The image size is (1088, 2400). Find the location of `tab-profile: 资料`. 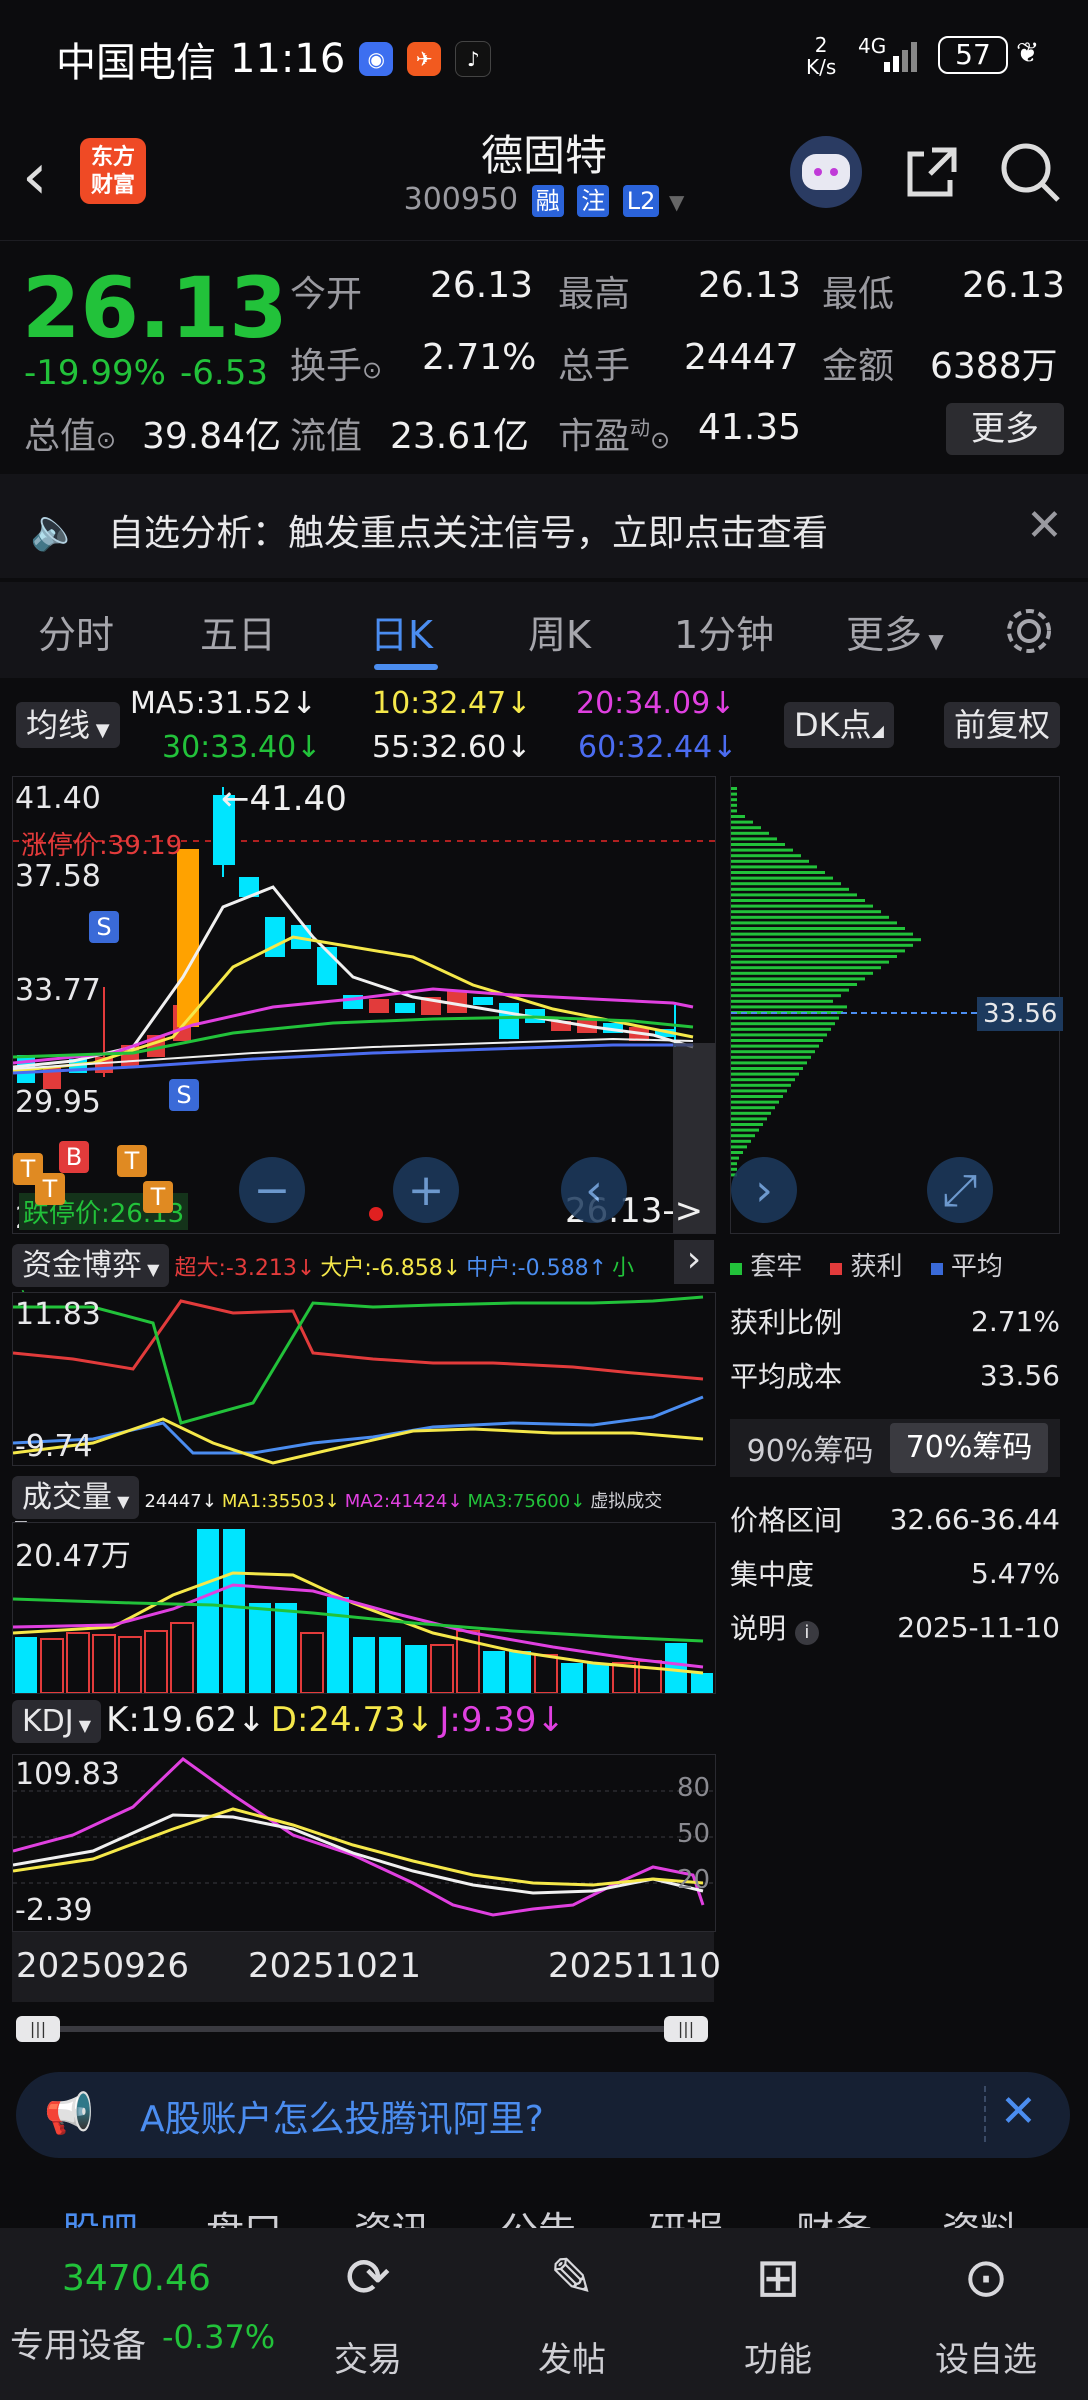

tab-profile: 资料 is located at coordinates (980, 2214).